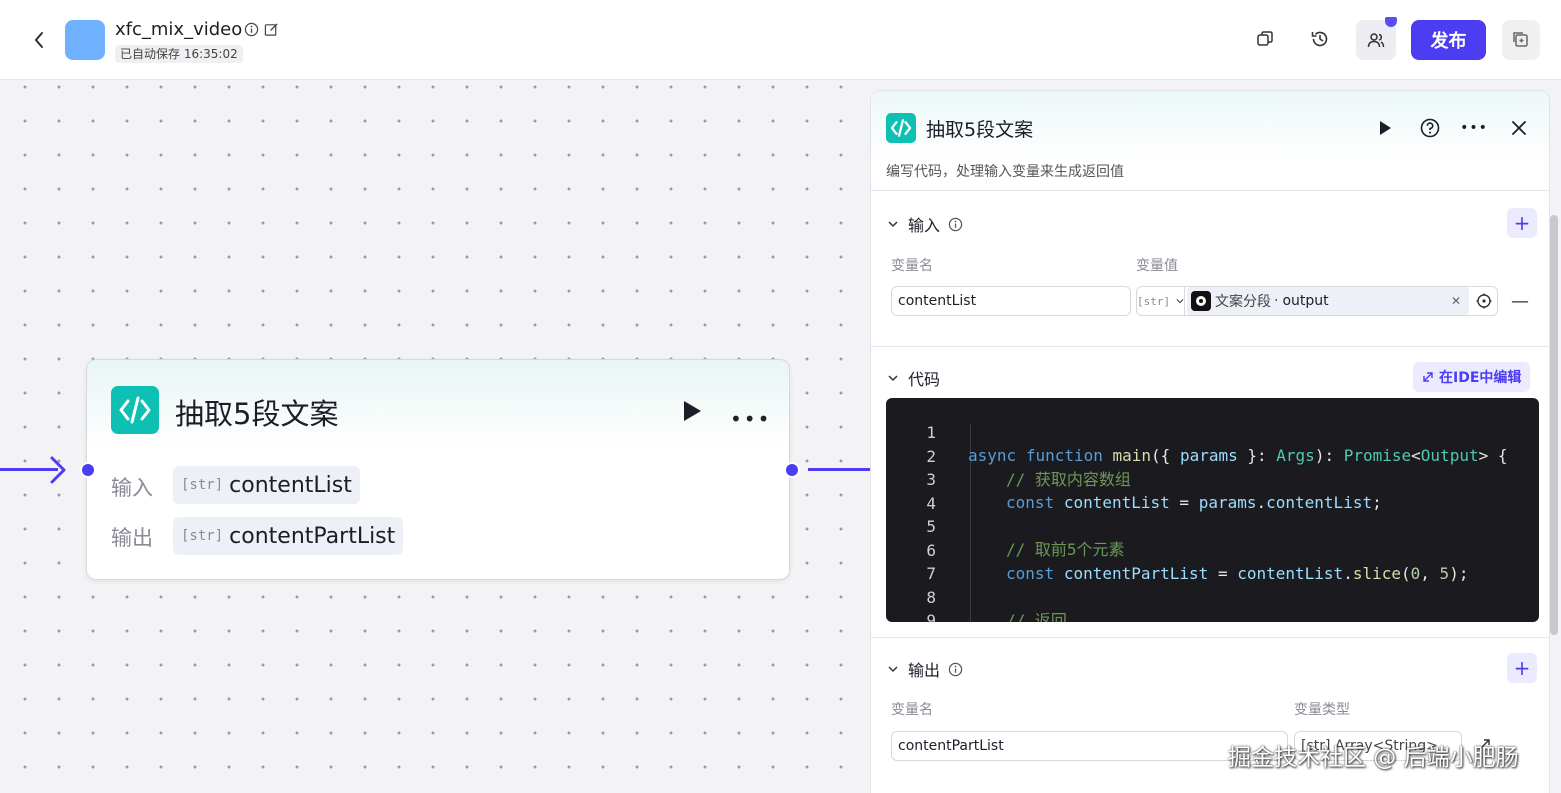  I want to click on edit-icon, so click(271, 31).